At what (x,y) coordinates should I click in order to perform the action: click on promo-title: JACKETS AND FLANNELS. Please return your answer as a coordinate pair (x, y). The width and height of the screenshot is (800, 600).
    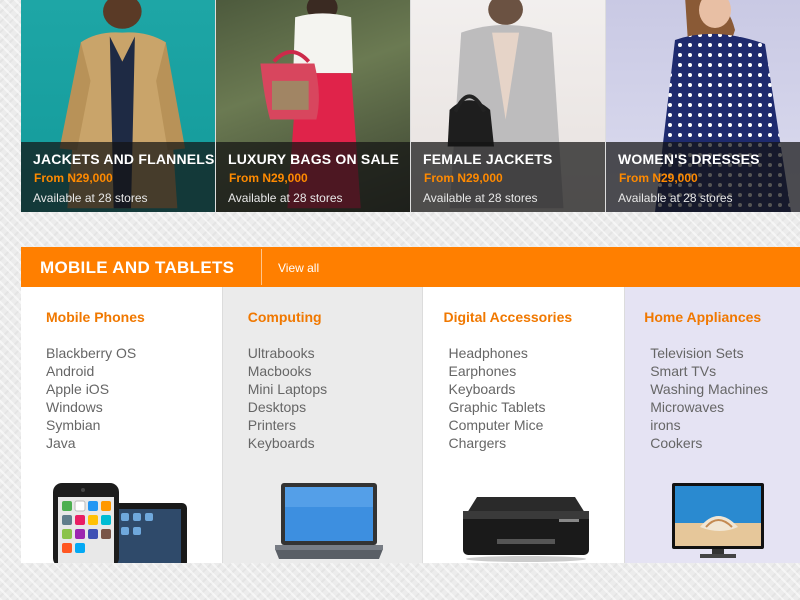
    Looking at the image, I should click on (124, 159).